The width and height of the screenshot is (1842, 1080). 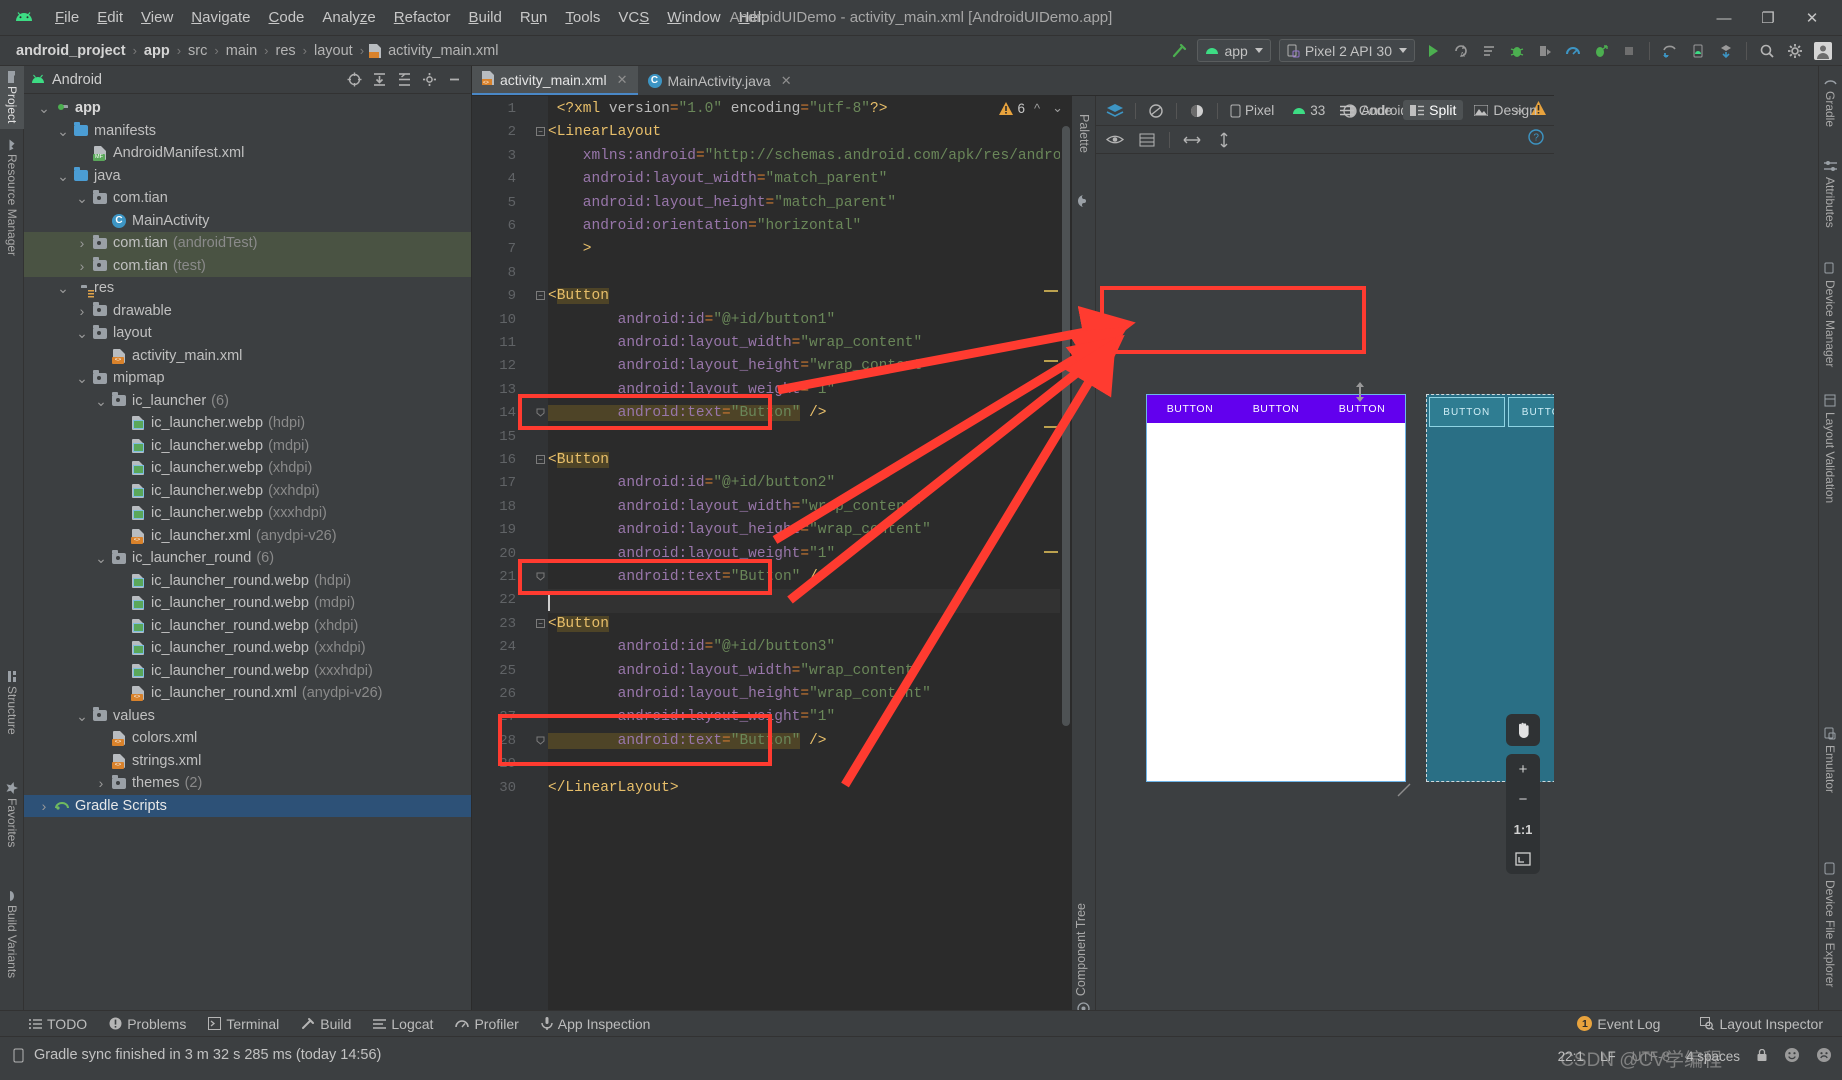 I want to click on tree-item-ic-launcher-round-webp: ic_launcher_round.webp (hdpi), so click(x=247, y=581).